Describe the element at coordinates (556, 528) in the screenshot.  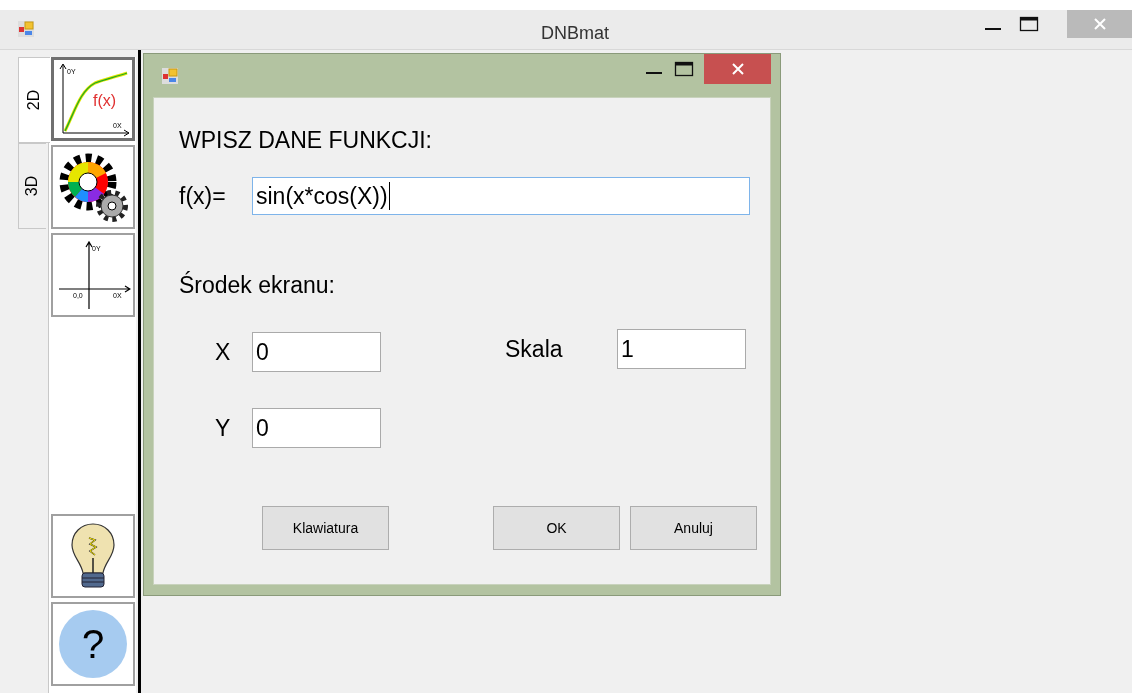
I see `dialog-button: OK` at that location.